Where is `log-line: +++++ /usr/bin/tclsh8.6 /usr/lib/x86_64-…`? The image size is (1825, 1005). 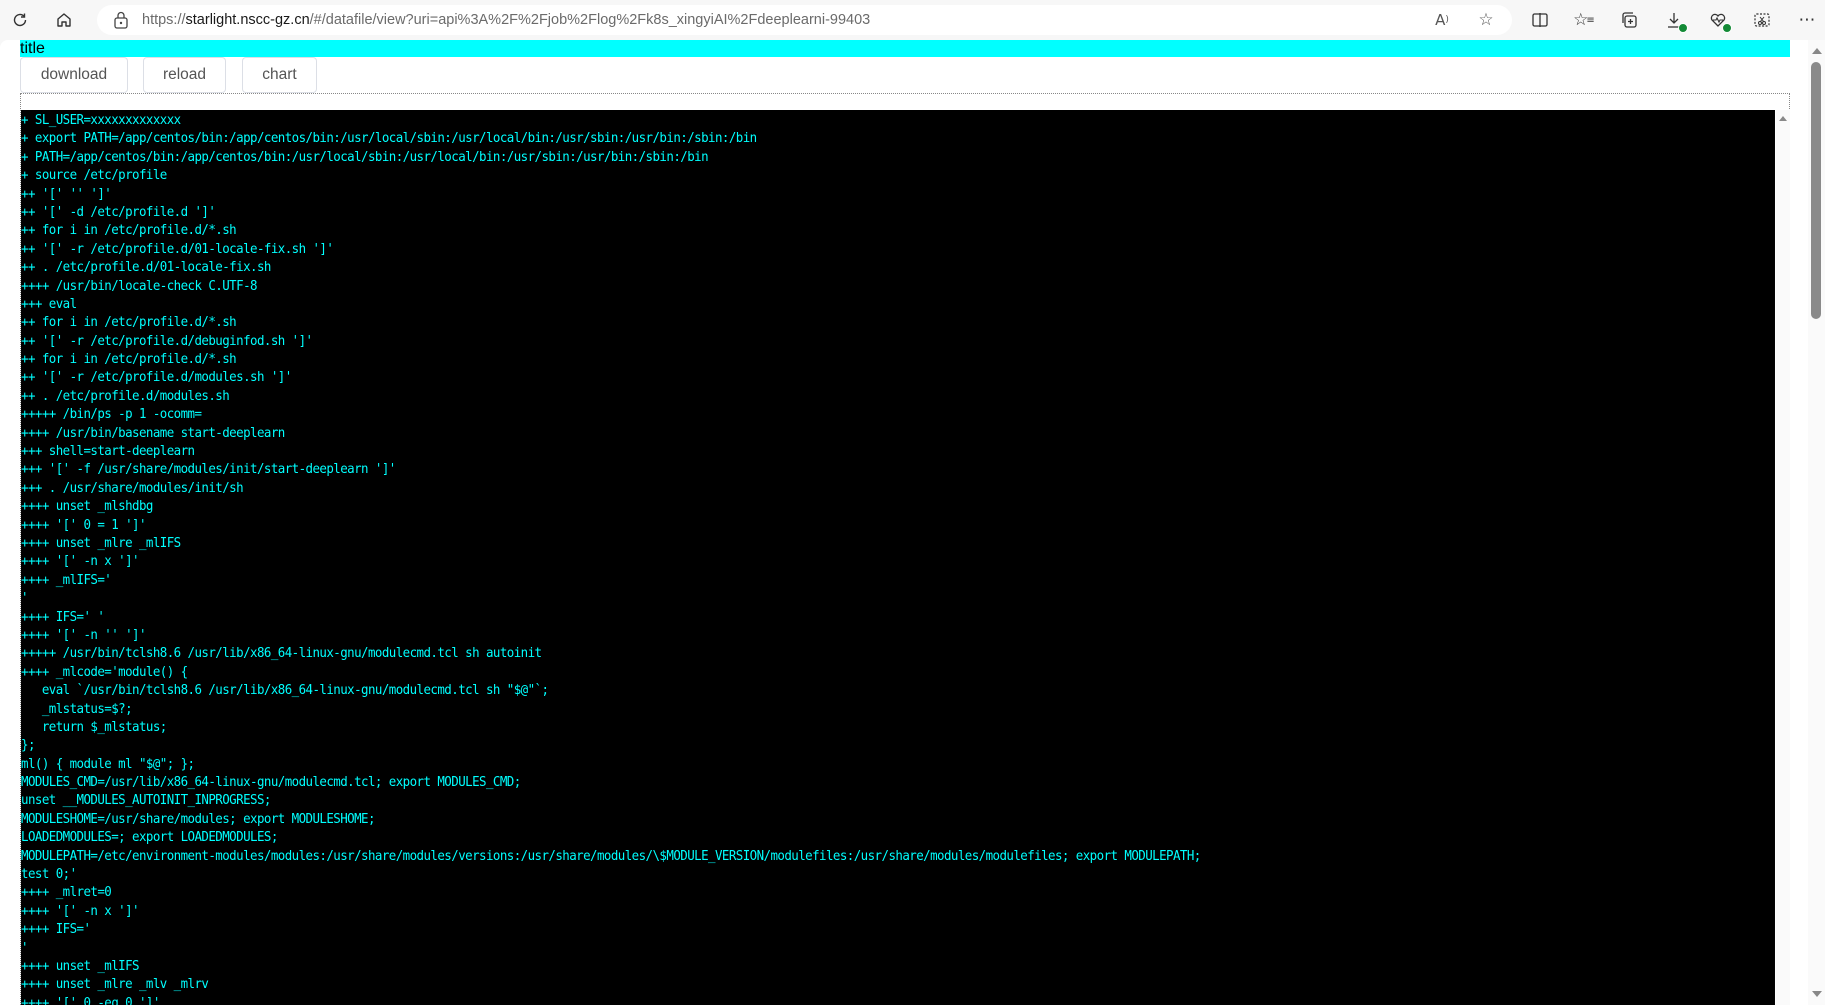
log-line: +++++ /usr/bin/tclsh8.6 /usr/lib/x86_64-… is located at coordinates (281, 654).